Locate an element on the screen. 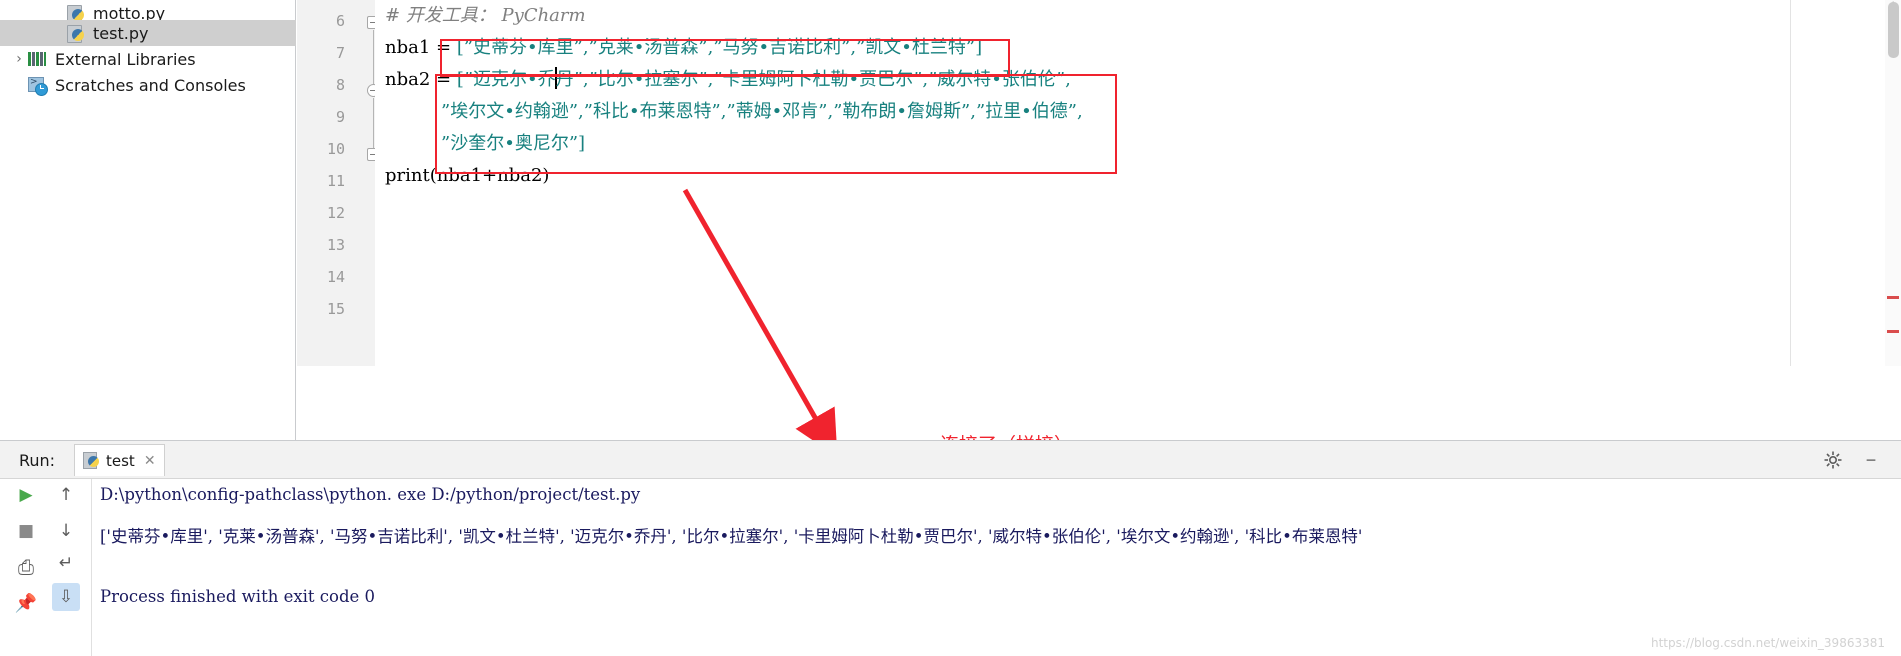 The image size is (1901, 656). tree-item-label: Scratches and Consoles is located at coordinates (150, 85).